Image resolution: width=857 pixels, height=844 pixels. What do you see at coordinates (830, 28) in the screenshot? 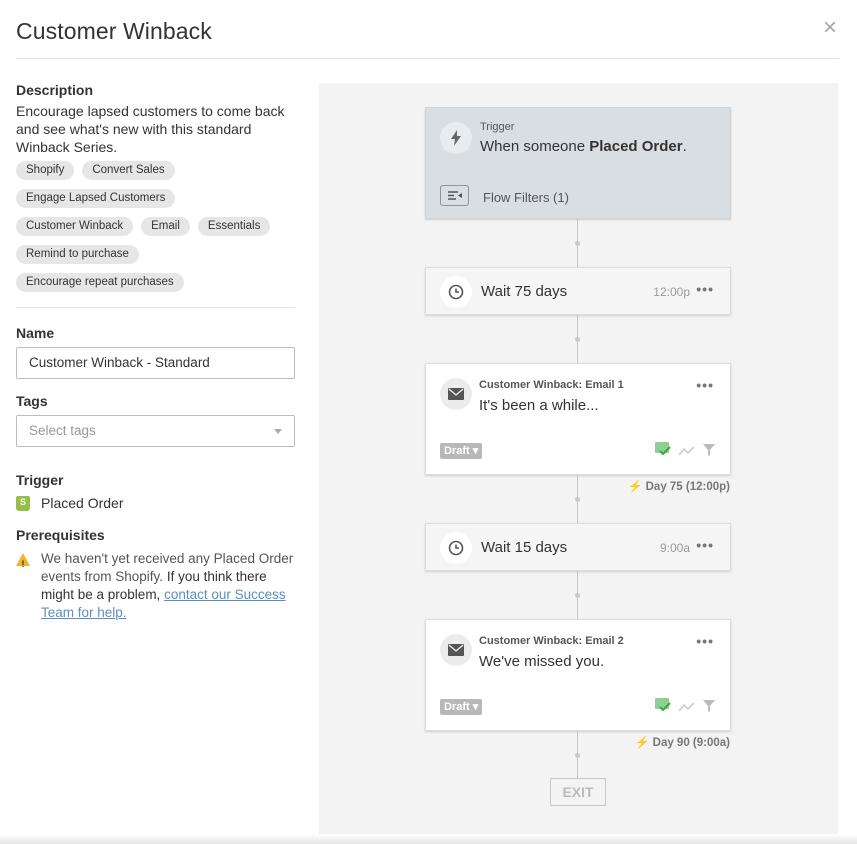
I see `close-icon: ×` at bounding box center [830, 28].